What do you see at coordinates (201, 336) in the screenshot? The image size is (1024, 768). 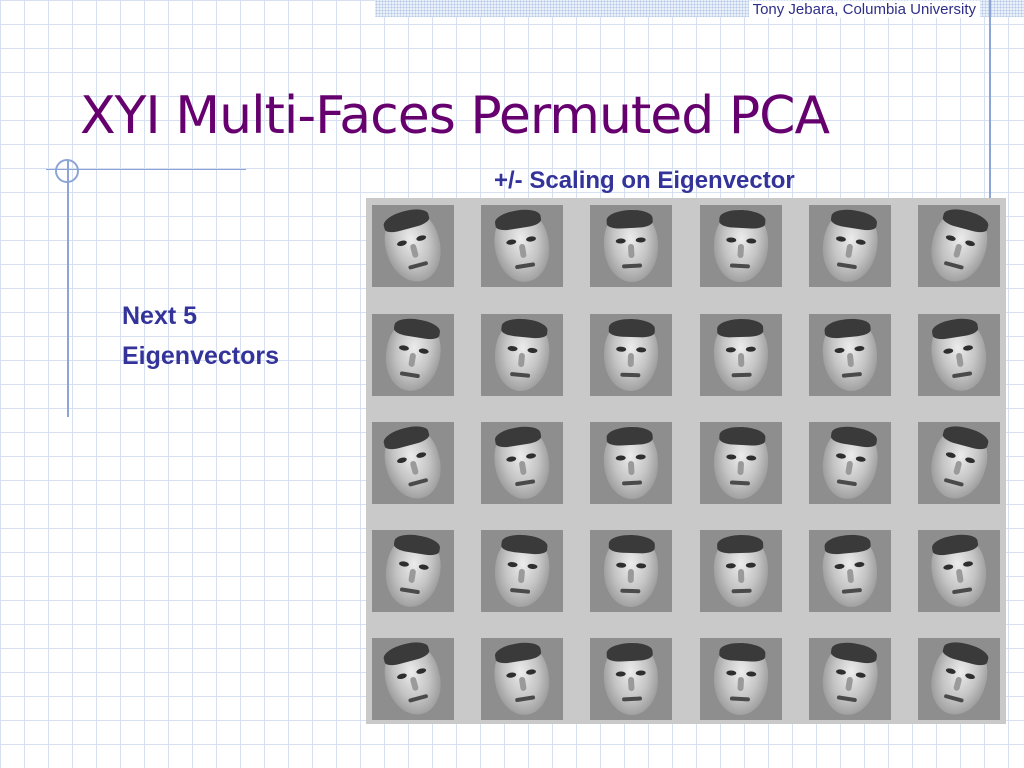 I see `bullet-text: Next 5 Eigenvectors` at bounding box center [201, 336].